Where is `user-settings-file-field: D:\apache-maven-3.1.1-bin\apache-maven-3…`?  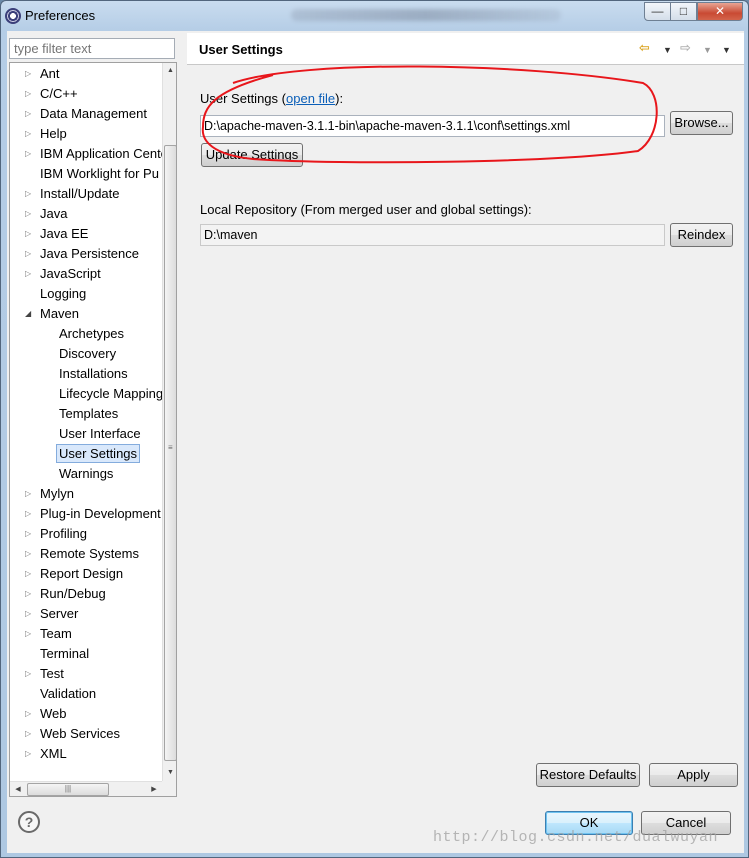
user-settings-file-field: D:\apache-maven-3.1.1-bin\apache-maven-3… is located at coordinates (432, 126).